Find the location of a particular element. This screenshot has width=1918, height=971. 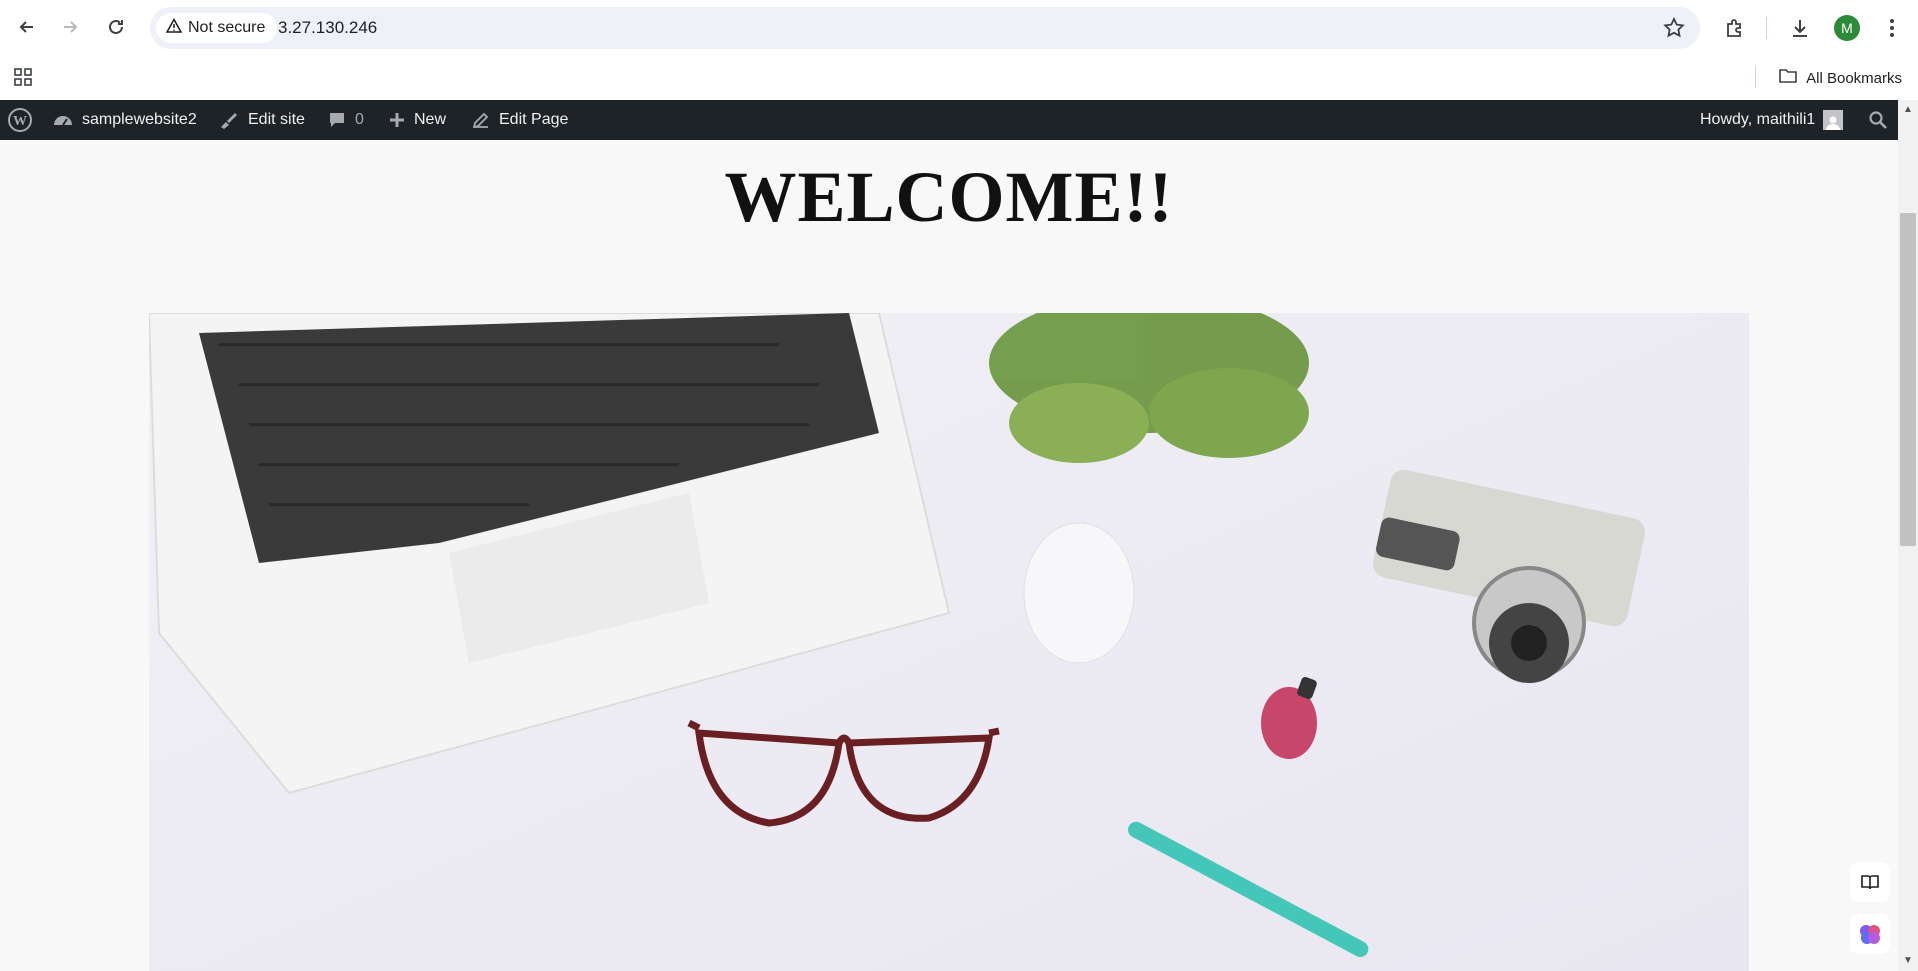

reload-icon is located at coordinates (116, 27).